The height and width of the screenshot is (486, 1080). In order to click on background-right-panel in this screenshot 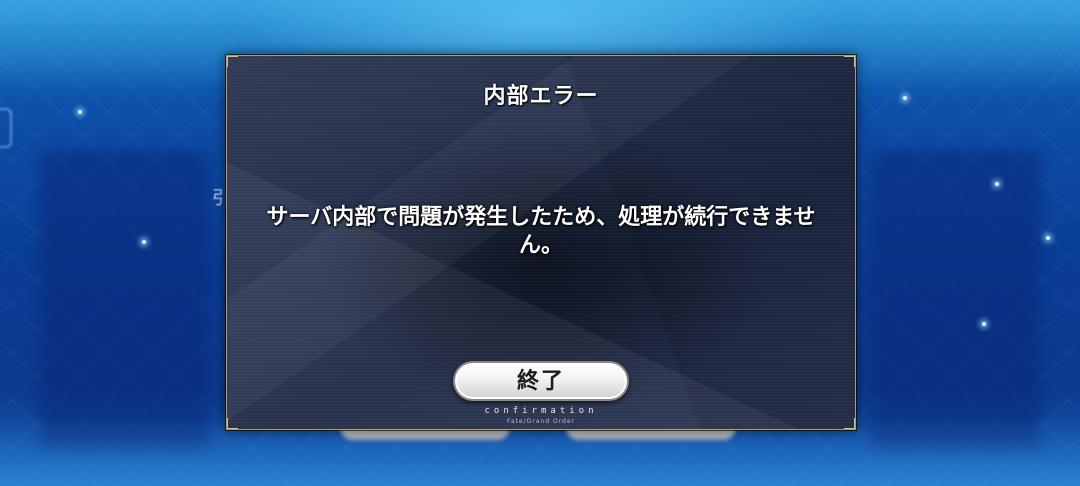, I will do `click(955, 300)`.